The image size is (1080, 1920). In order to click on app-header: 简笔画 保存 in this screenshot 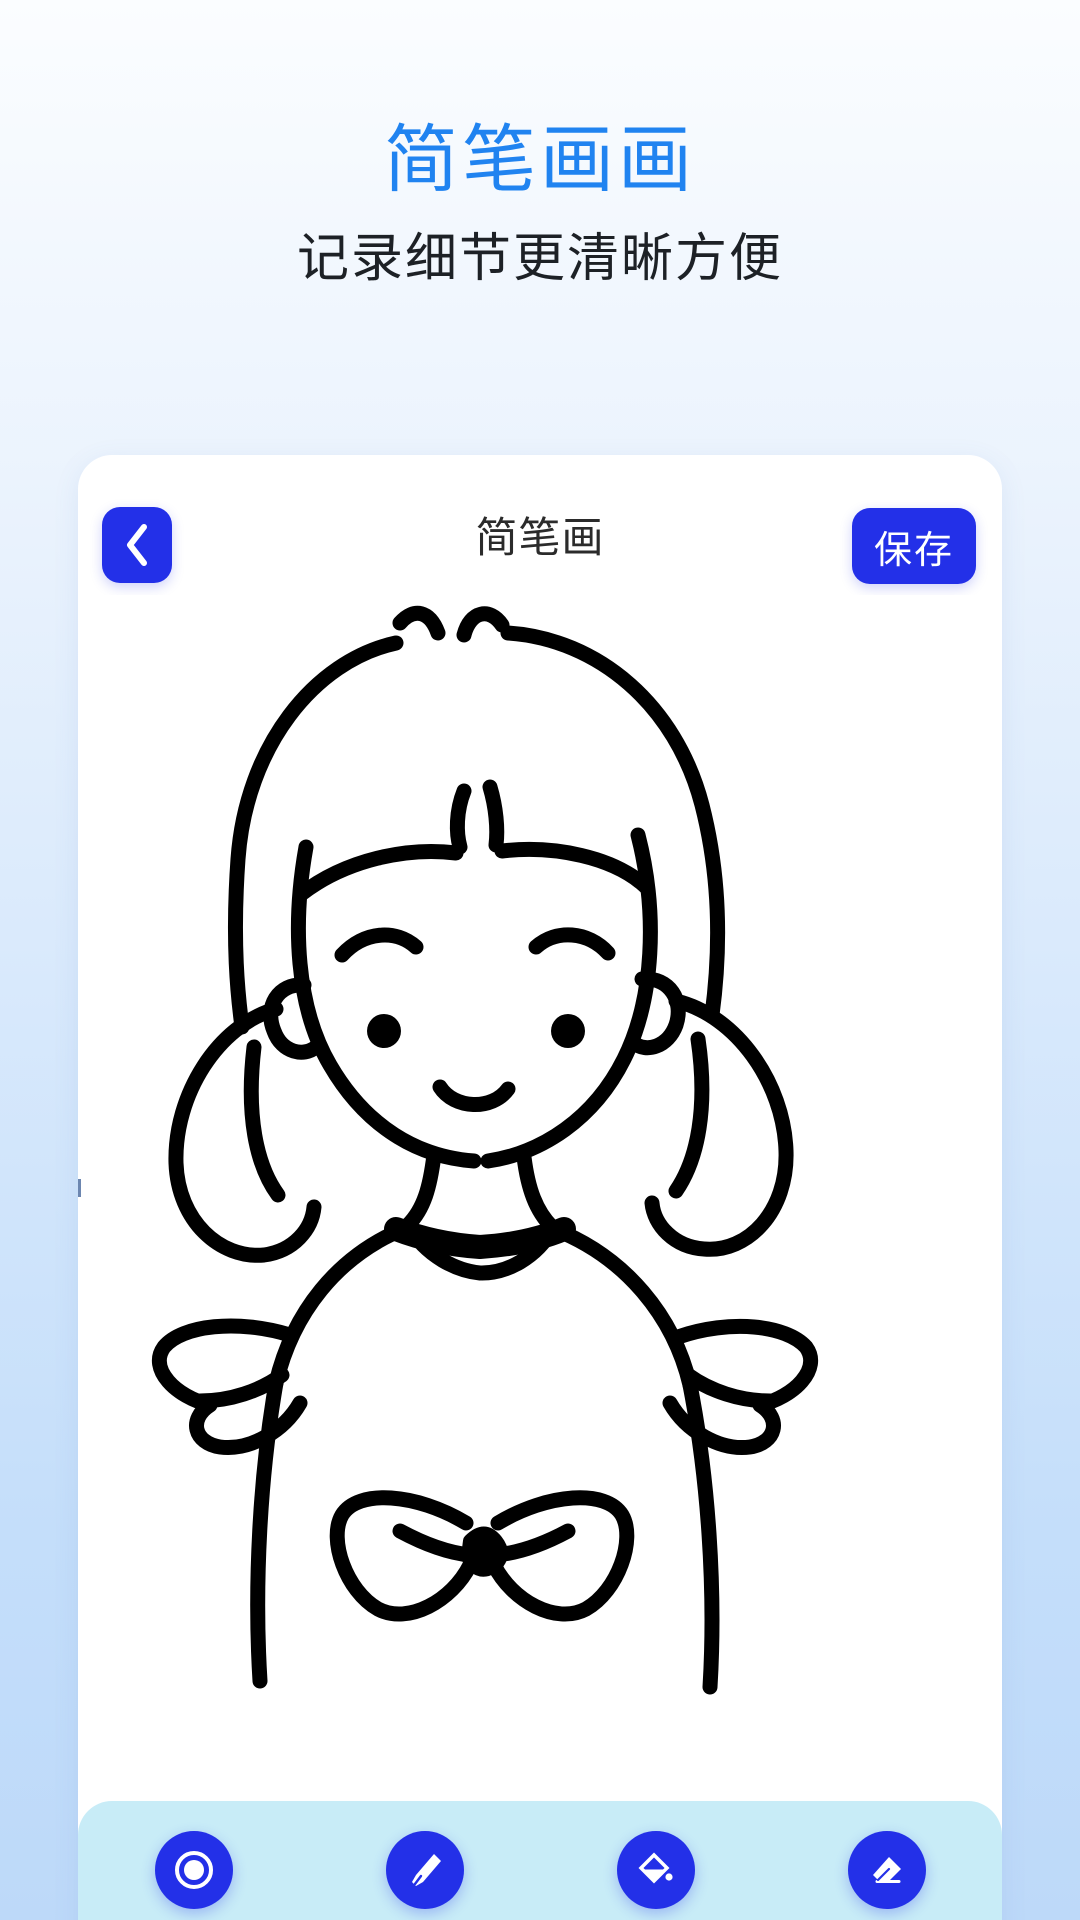, I will do `click(540, 525)`.